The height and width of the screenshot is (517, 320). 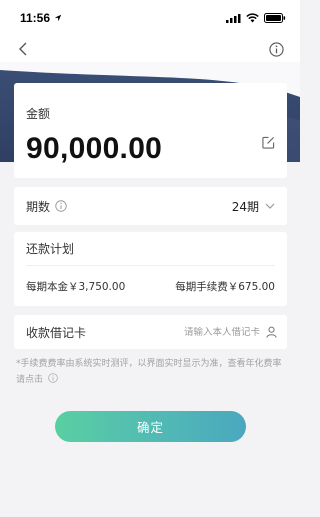 What do you see at coordinates (252, 18) in the screenshot?
I see `wifi-icon` at bounding box center [252, 18].